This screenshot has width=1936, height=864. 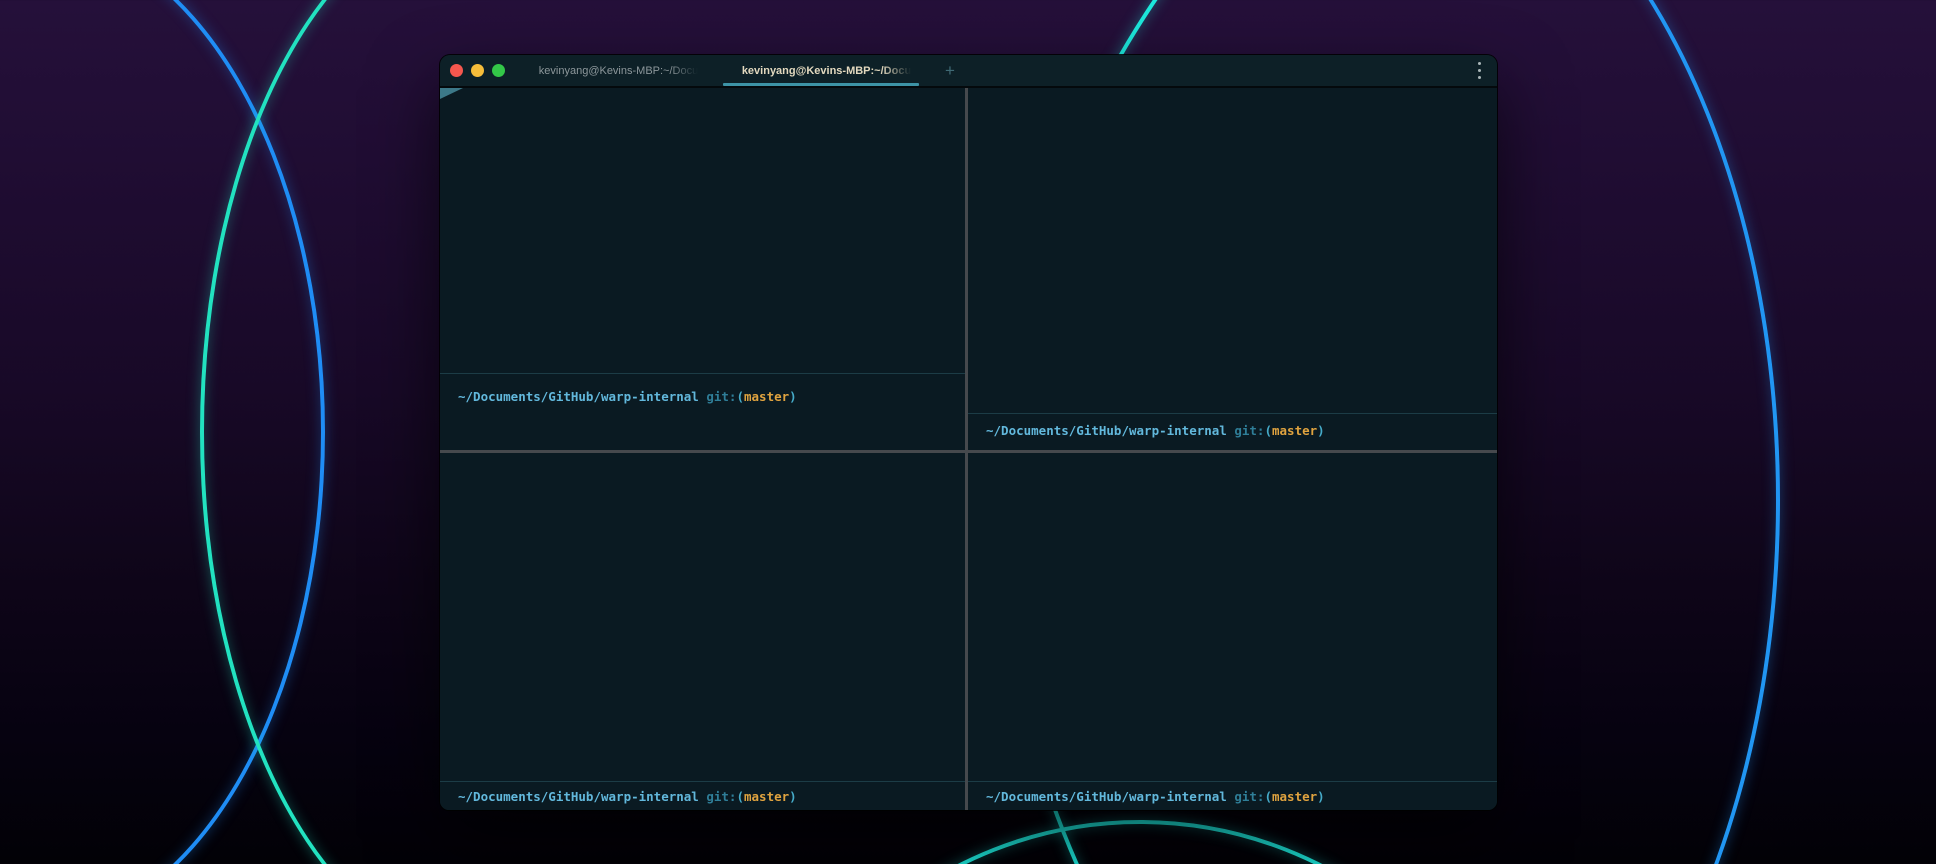 I want to click on zoom-button, so click(x=498, y=70).